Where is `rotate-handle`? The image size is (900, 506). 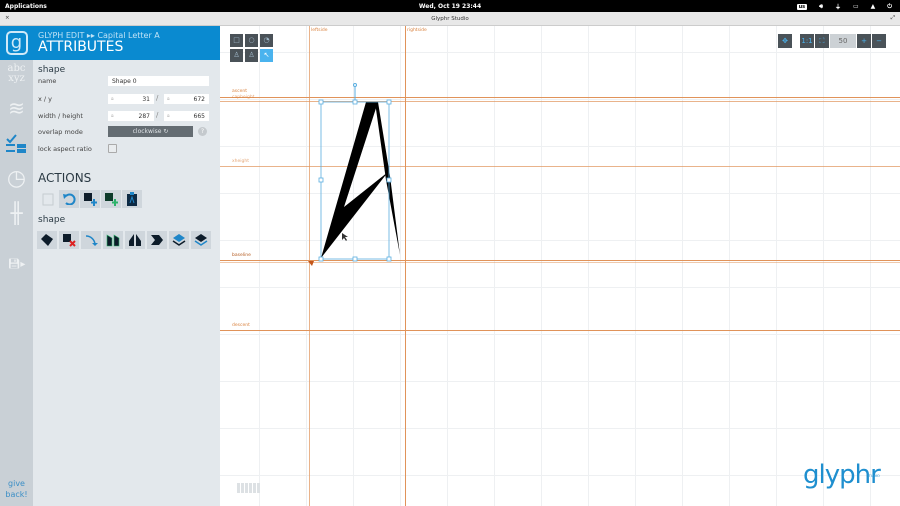
rotate-handle is located at coordinates (355, 85).